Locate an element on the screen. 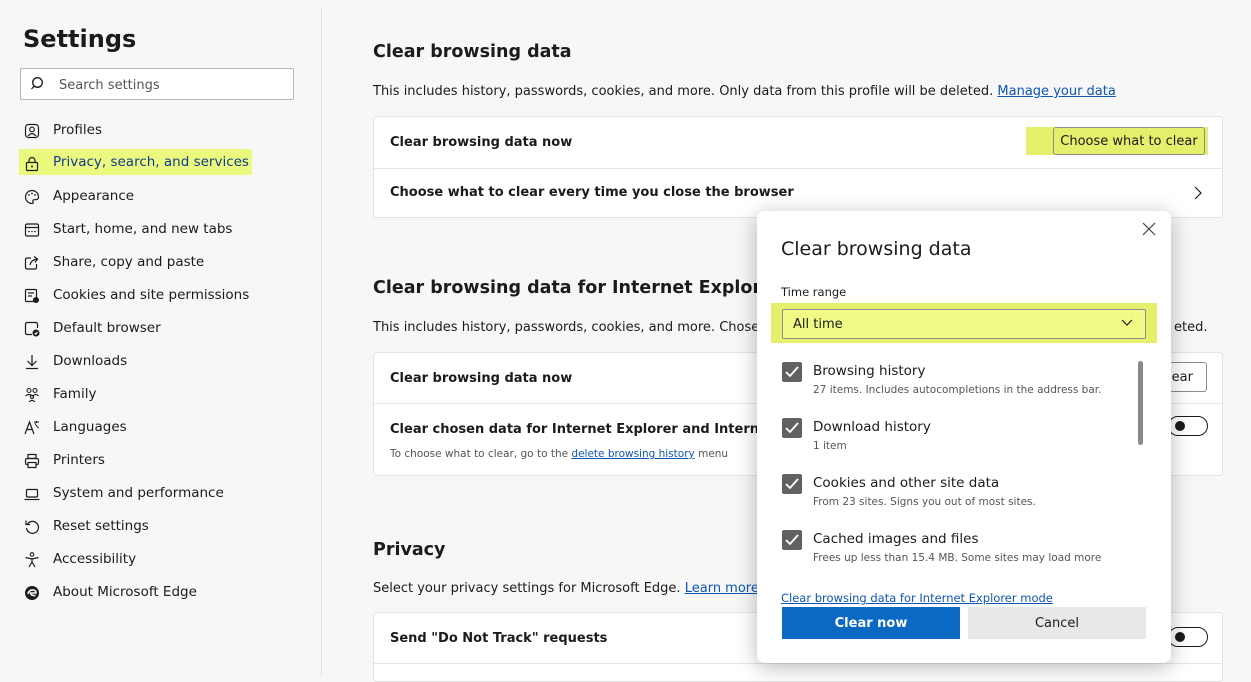  sidebar-item-languages: Languages is located at coordinates (169, 428).